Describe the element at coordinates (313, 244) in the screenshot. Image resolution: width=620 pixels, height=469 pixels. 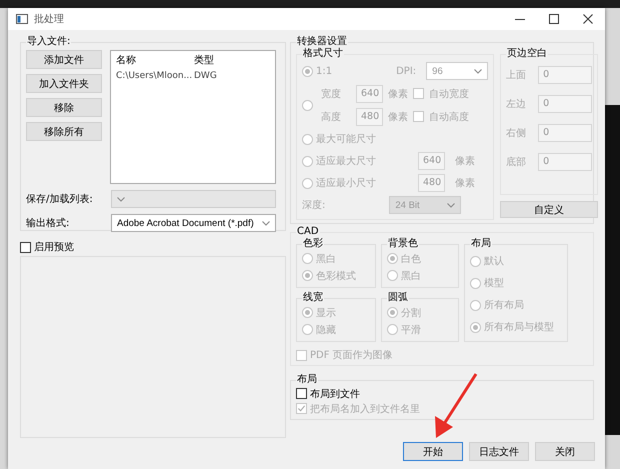
I see `group-title: 色彩` at that location.